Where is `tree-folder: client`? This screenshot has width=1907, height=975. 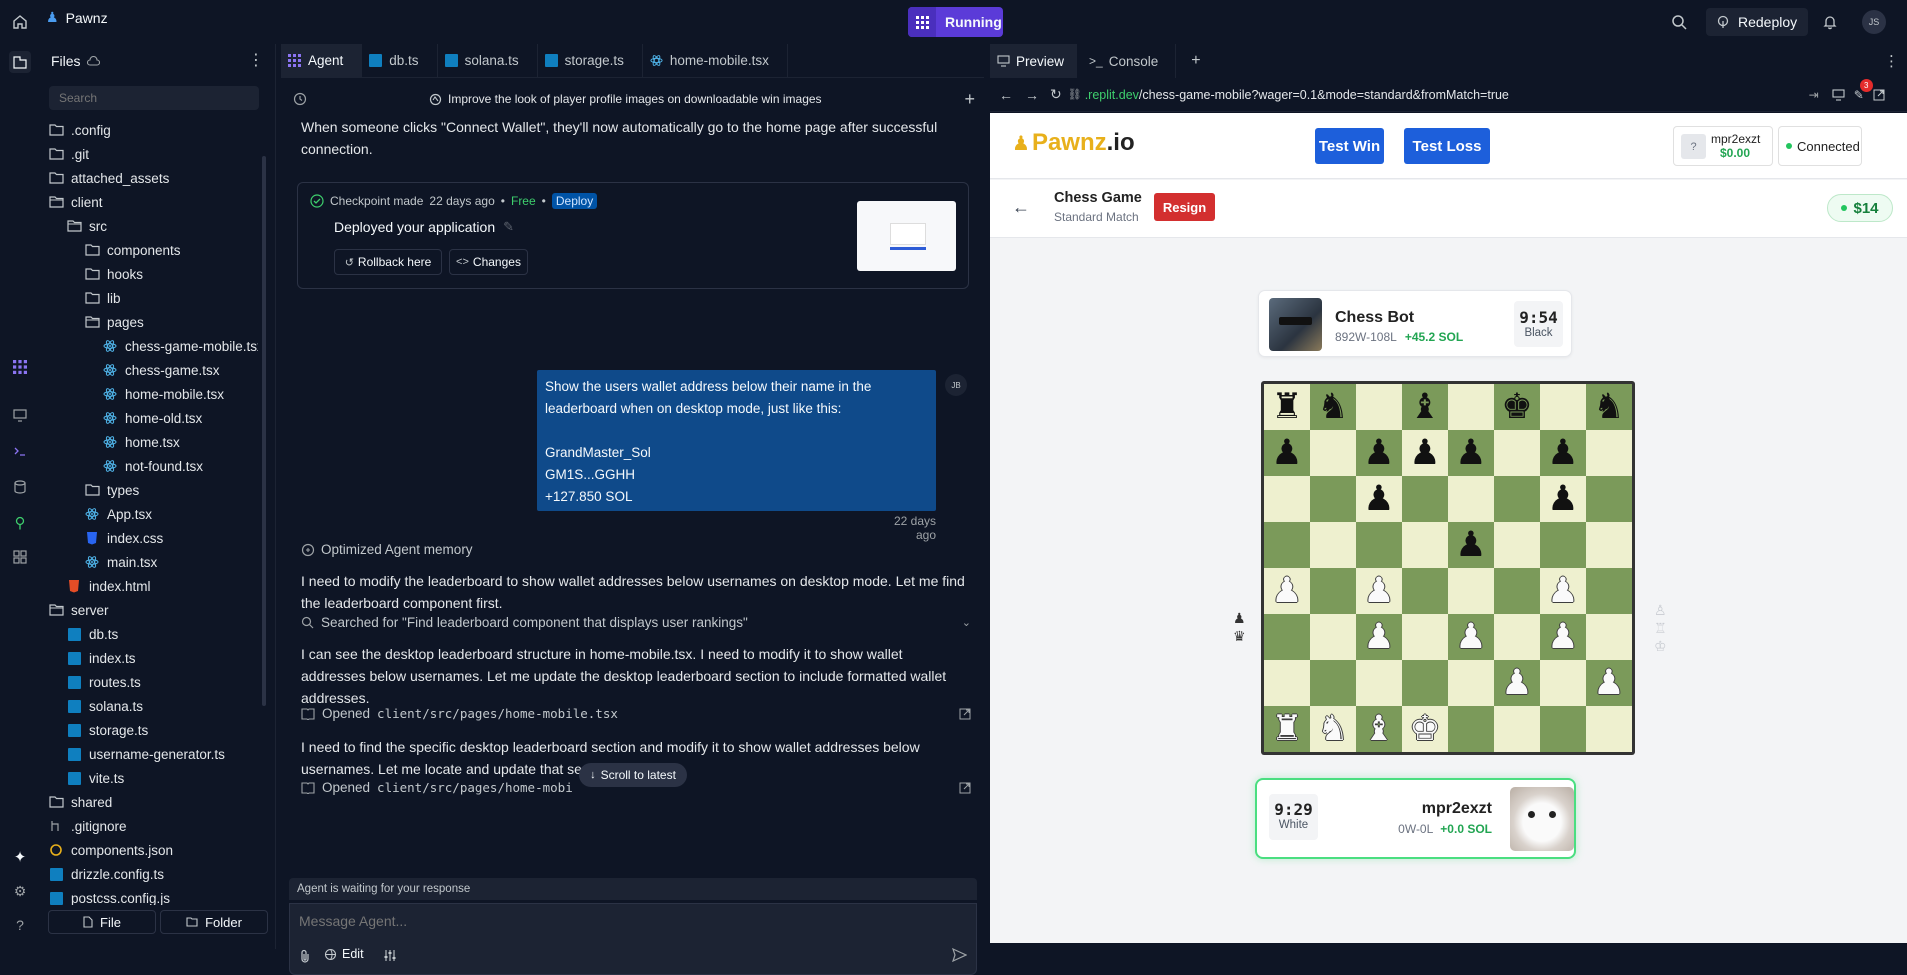
tree-folder: client is located at coordinates (153, 202).